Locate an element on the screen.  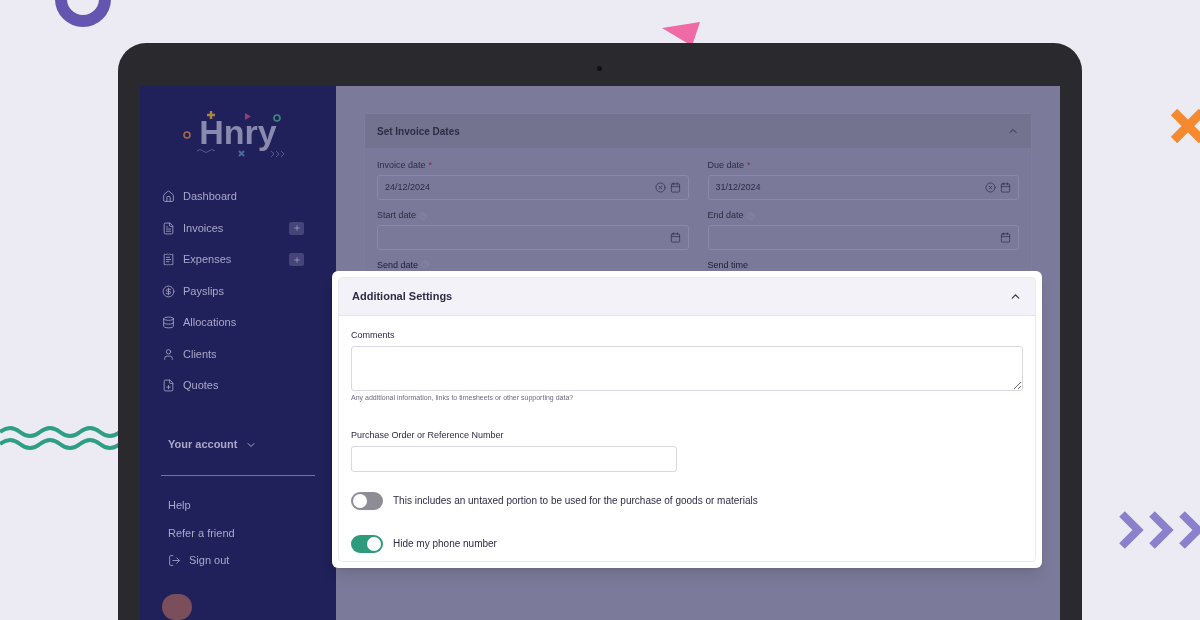
nav-label: Allocations is located at coordinates (210, 323).